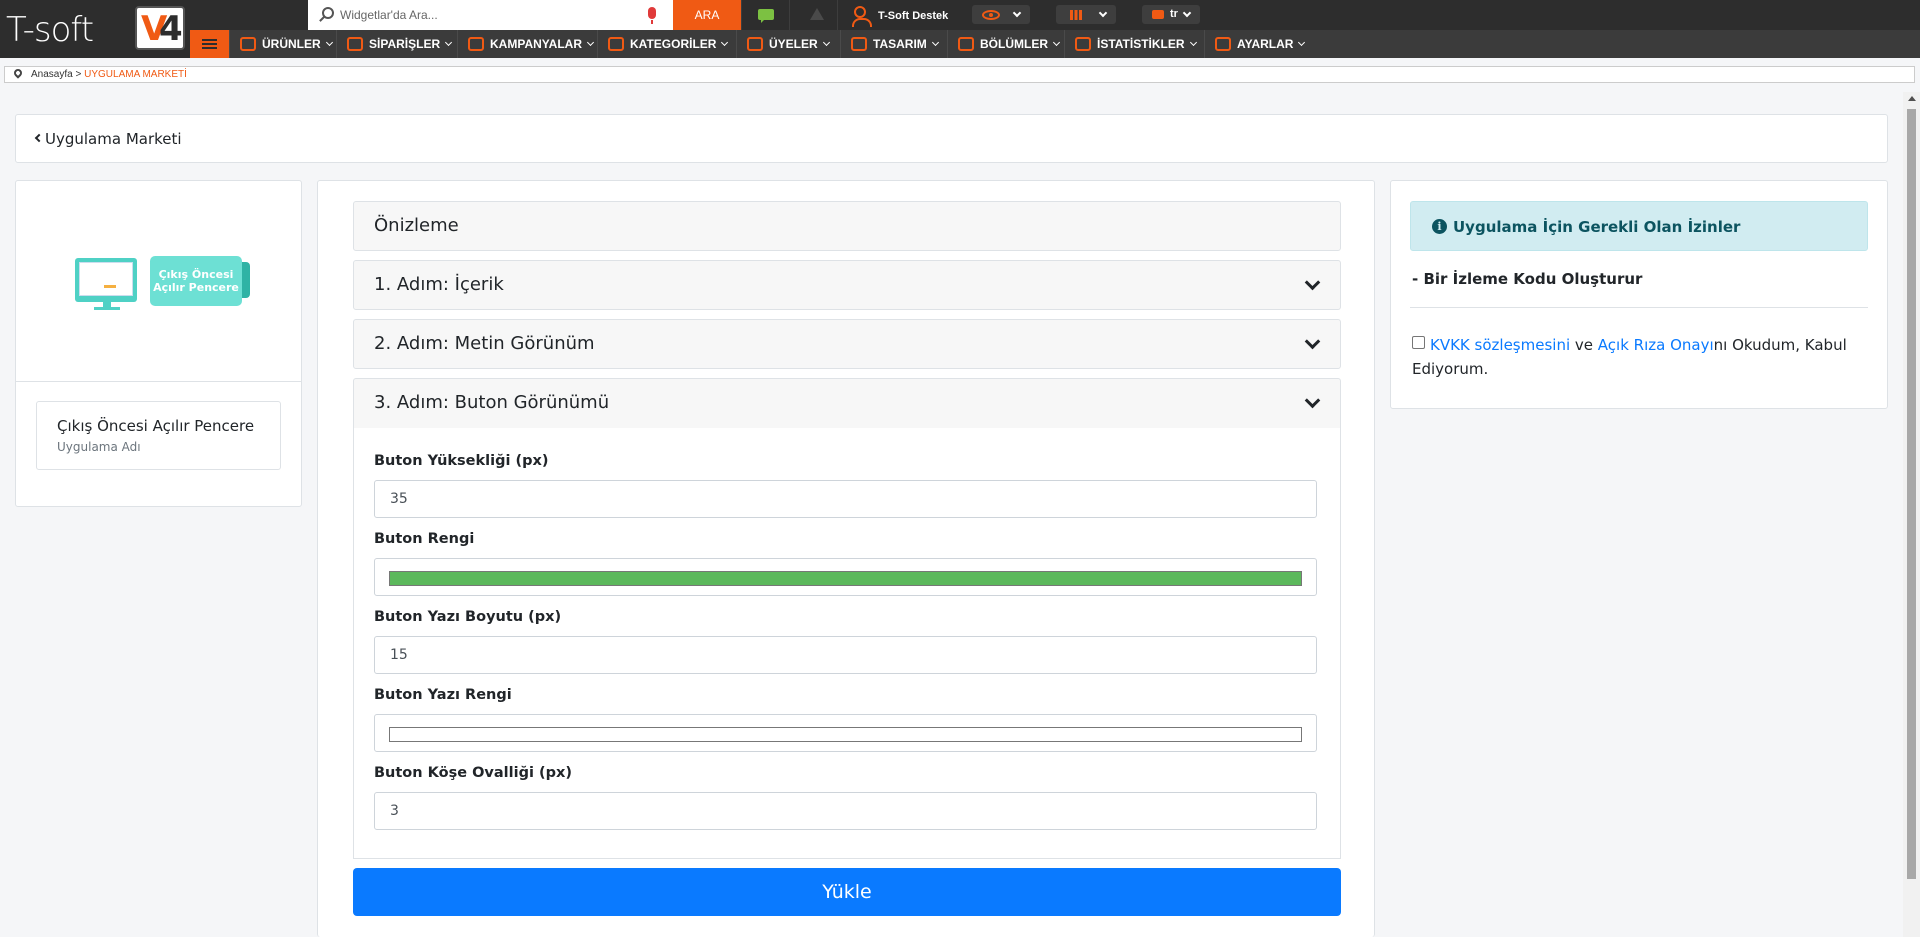 The width and height of the screenshot is (1920, 937). Describe the element at coordinates (248, 44) in the screenshot. I see `shirt-icon` at that location.